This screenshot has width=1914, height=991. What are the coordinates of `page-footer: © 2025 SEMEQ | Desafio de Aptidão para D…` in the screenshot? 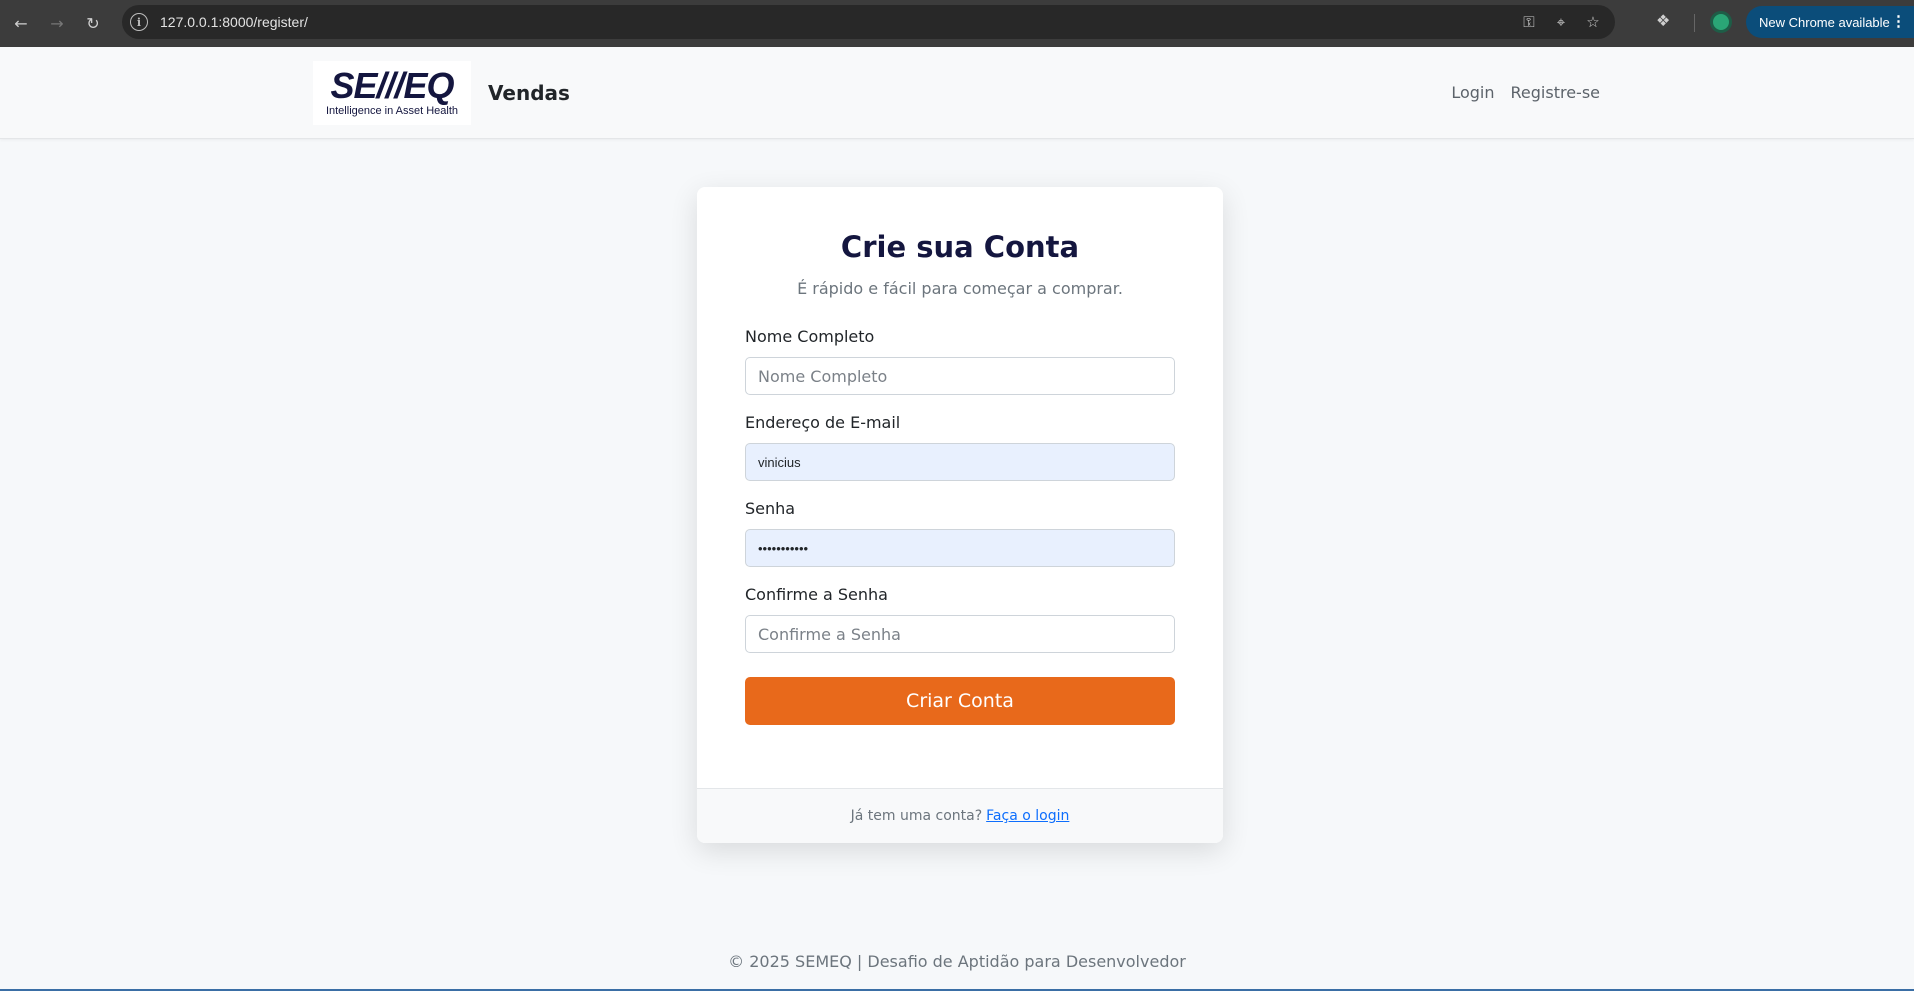 It's located at (957, 961).